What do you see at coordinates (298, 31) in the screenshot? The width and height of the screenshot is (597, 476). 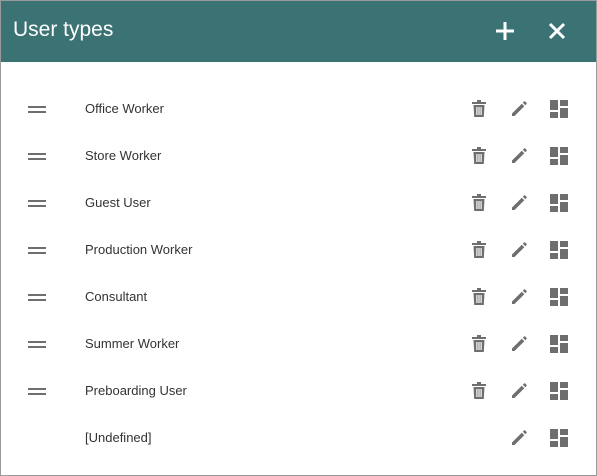 I see `dialog-header: User types` at bounding box center [298, 31].